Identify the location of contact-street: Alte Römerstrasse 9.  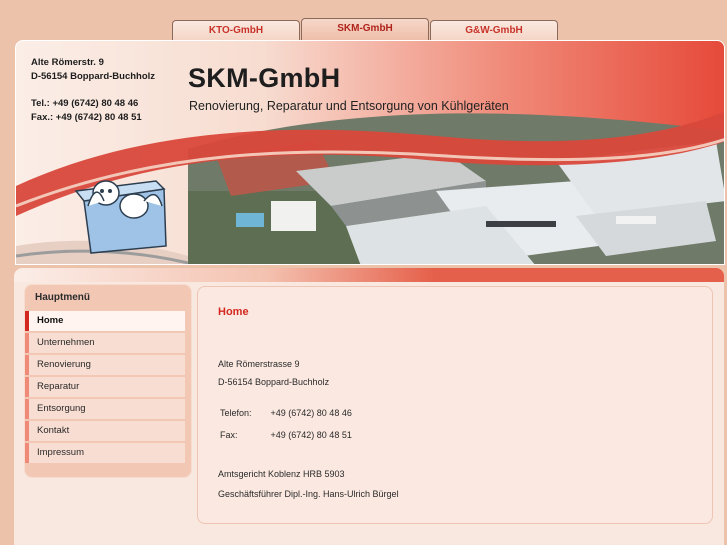
(259, 364).